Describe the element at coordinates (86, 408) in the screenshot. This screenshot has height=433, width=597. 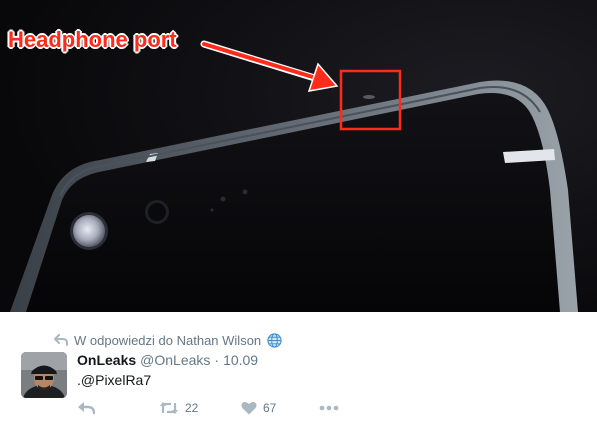
I see `reply-icon` at that location.